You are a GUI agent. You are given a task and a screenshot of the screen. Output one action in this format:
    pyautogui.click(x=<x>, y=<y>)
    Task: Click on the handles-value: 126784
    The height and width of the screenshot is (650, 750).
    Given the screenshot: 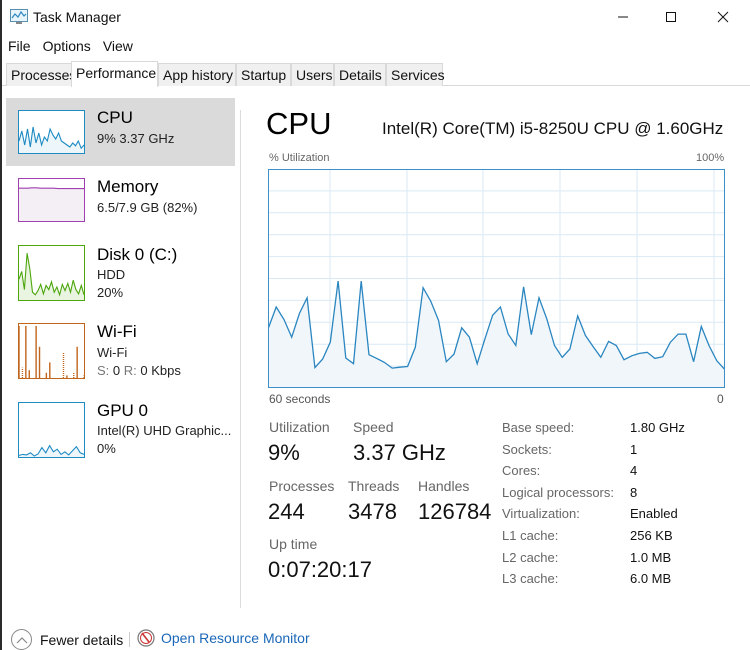 What is the action you would take?
    pyautogui.click(x=455, y=511)
    